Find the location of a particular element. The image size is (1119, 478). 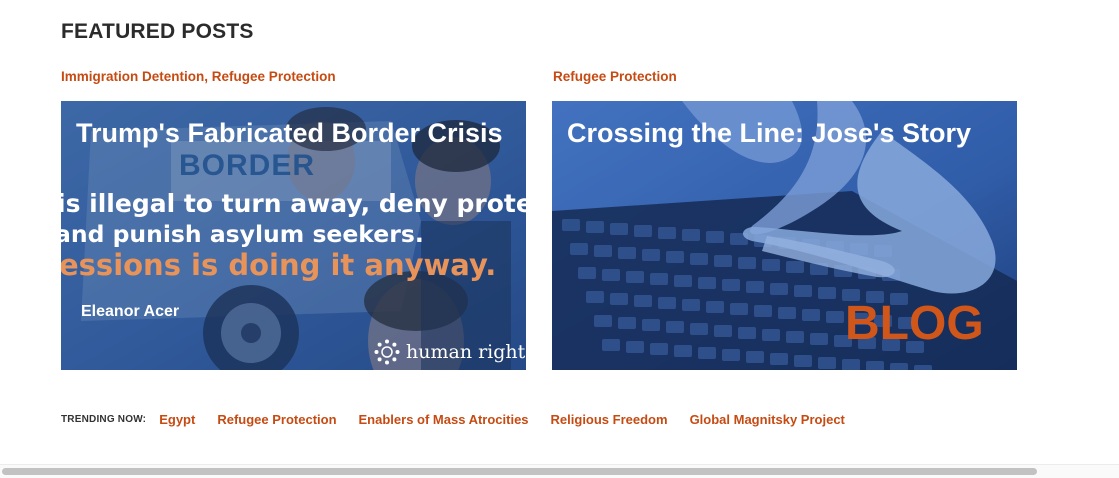

quote-line-1: is illegal to turn away, deny protection is located at coordinates (293, 203).